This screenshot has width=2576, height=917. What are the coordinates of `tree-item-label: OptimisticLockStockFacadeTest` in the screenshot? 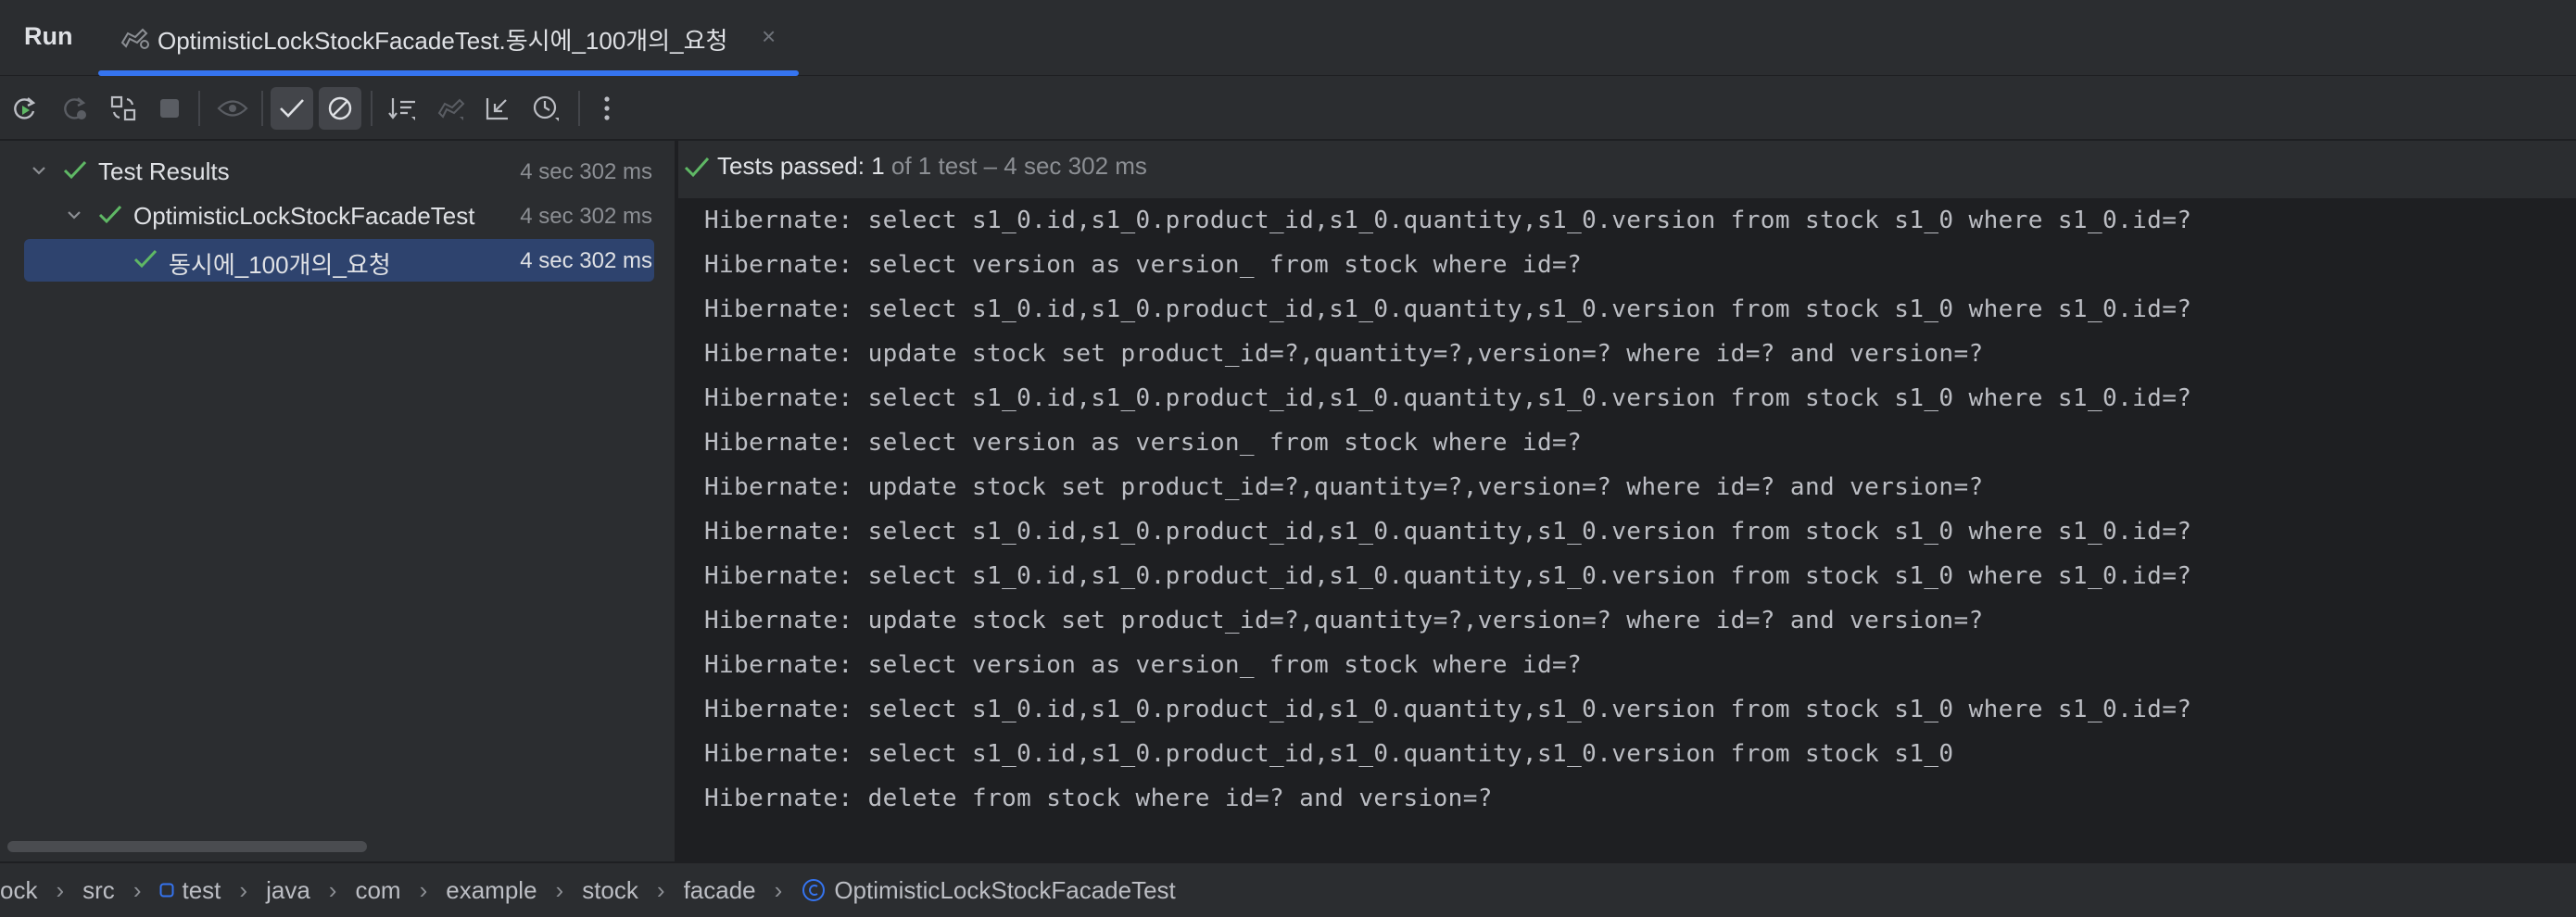 It's located at (304, 216).